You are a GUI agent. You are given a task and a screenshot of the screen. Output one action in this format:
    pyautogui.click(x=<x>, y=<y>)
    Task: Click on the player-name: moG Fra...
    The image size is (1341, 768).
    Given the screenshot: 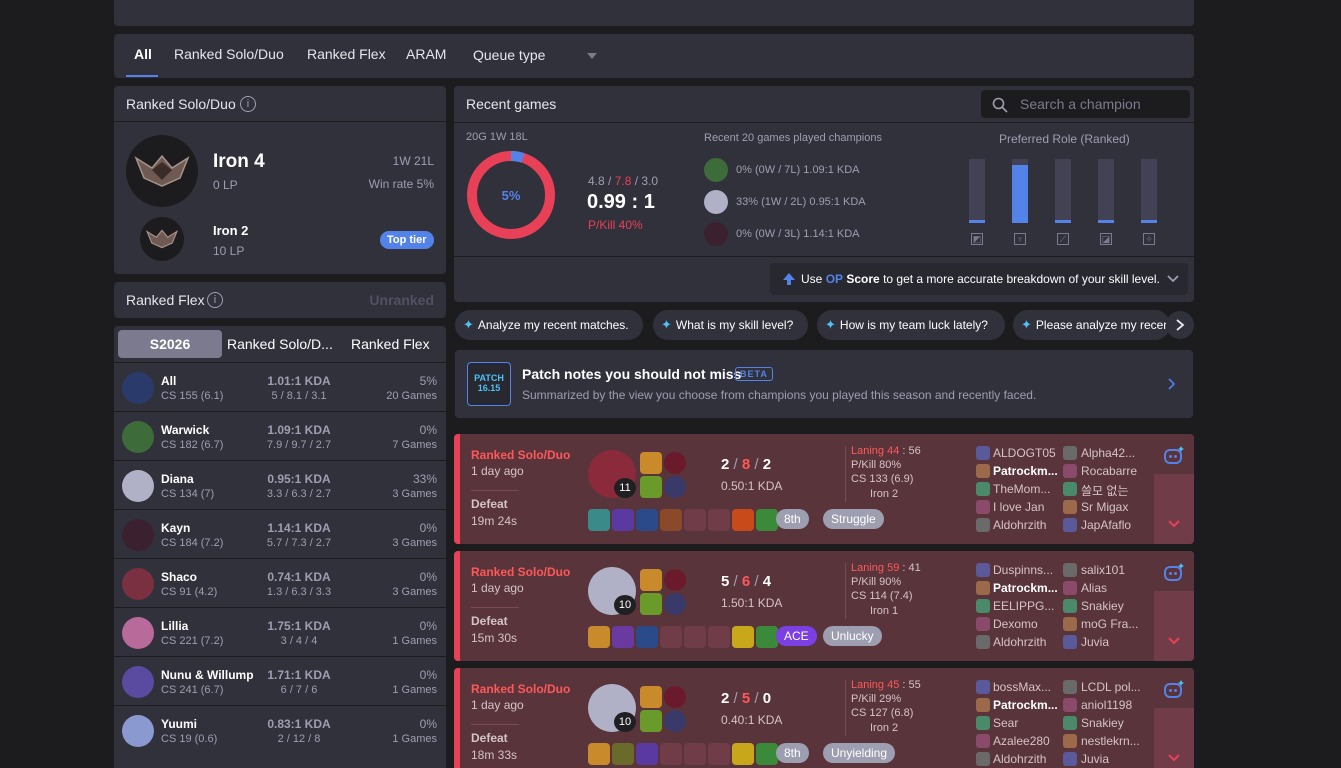 What is the action you would take?
    pyautogui.click(x=1116, y=624)
    